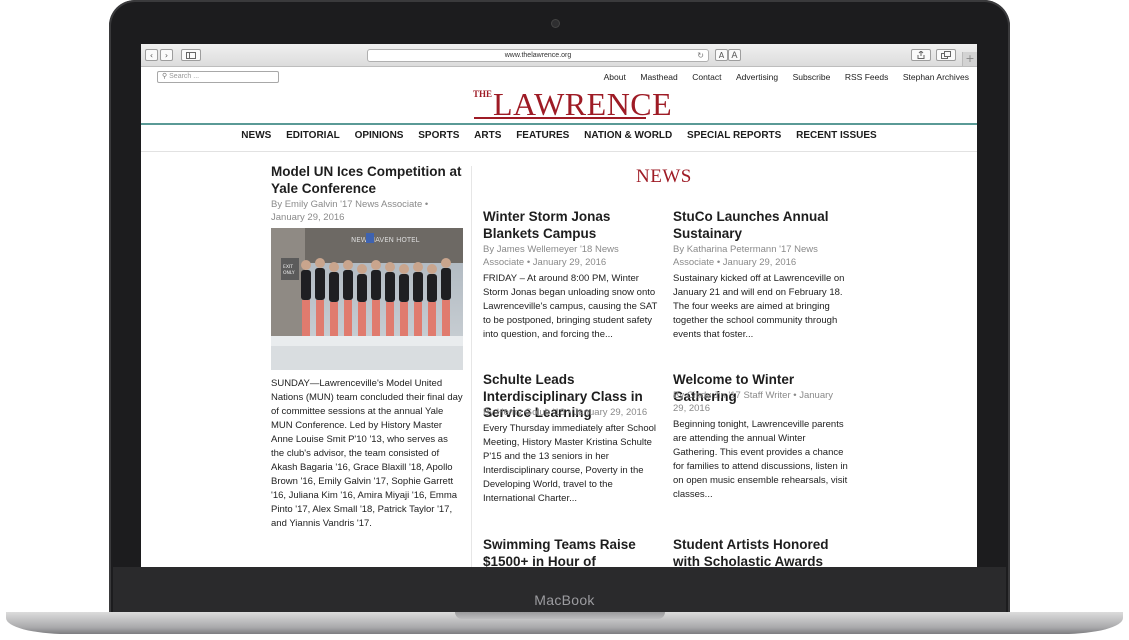  I want to click on link-contact: Contact, so click(706, 77).